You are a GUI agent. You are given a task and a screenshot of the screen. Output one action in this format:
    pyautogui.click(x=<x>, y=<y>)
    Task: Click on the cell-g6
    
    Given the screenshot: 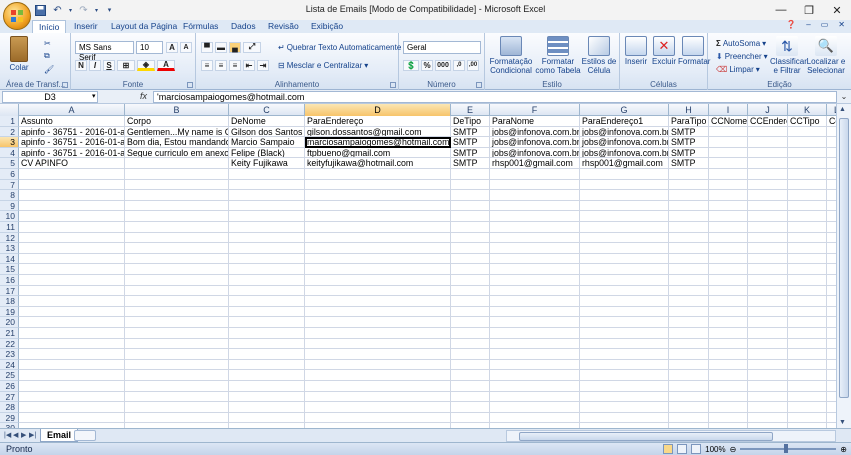 What is the action you would take?
    pyautogui.click(x=624, y=174)
    